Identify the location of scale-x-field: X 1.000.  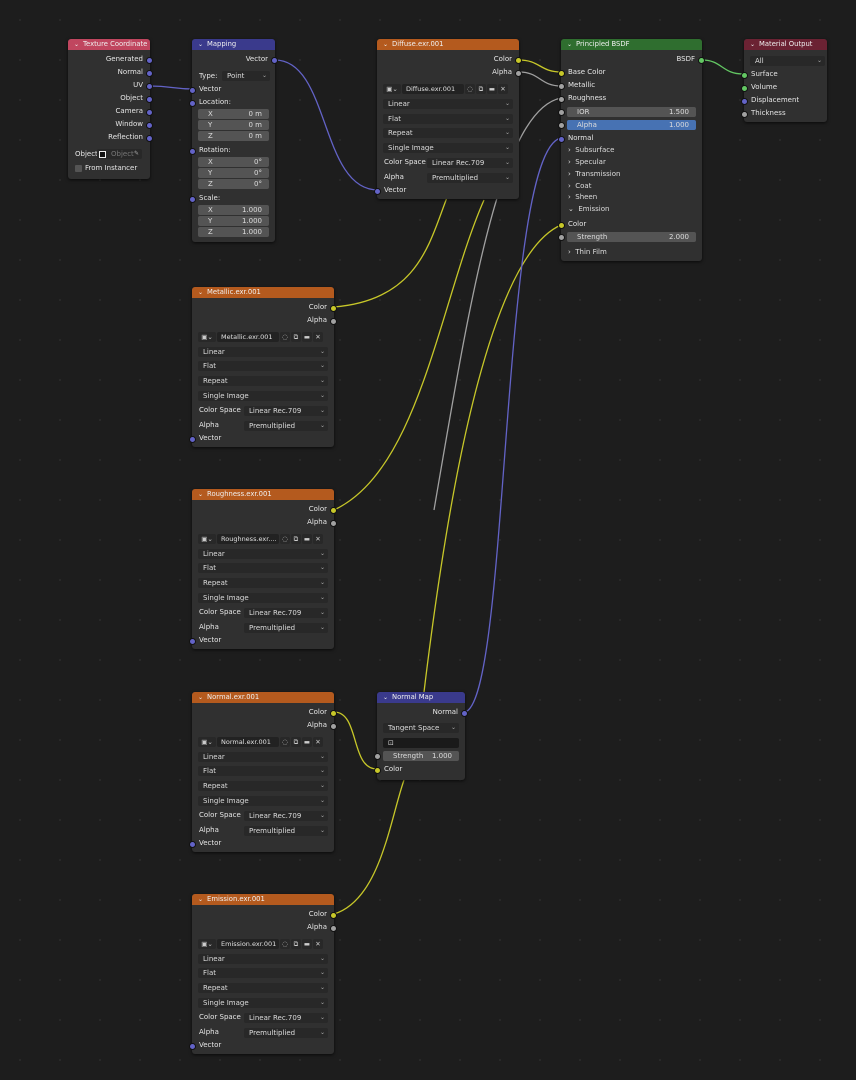
(233, 210).